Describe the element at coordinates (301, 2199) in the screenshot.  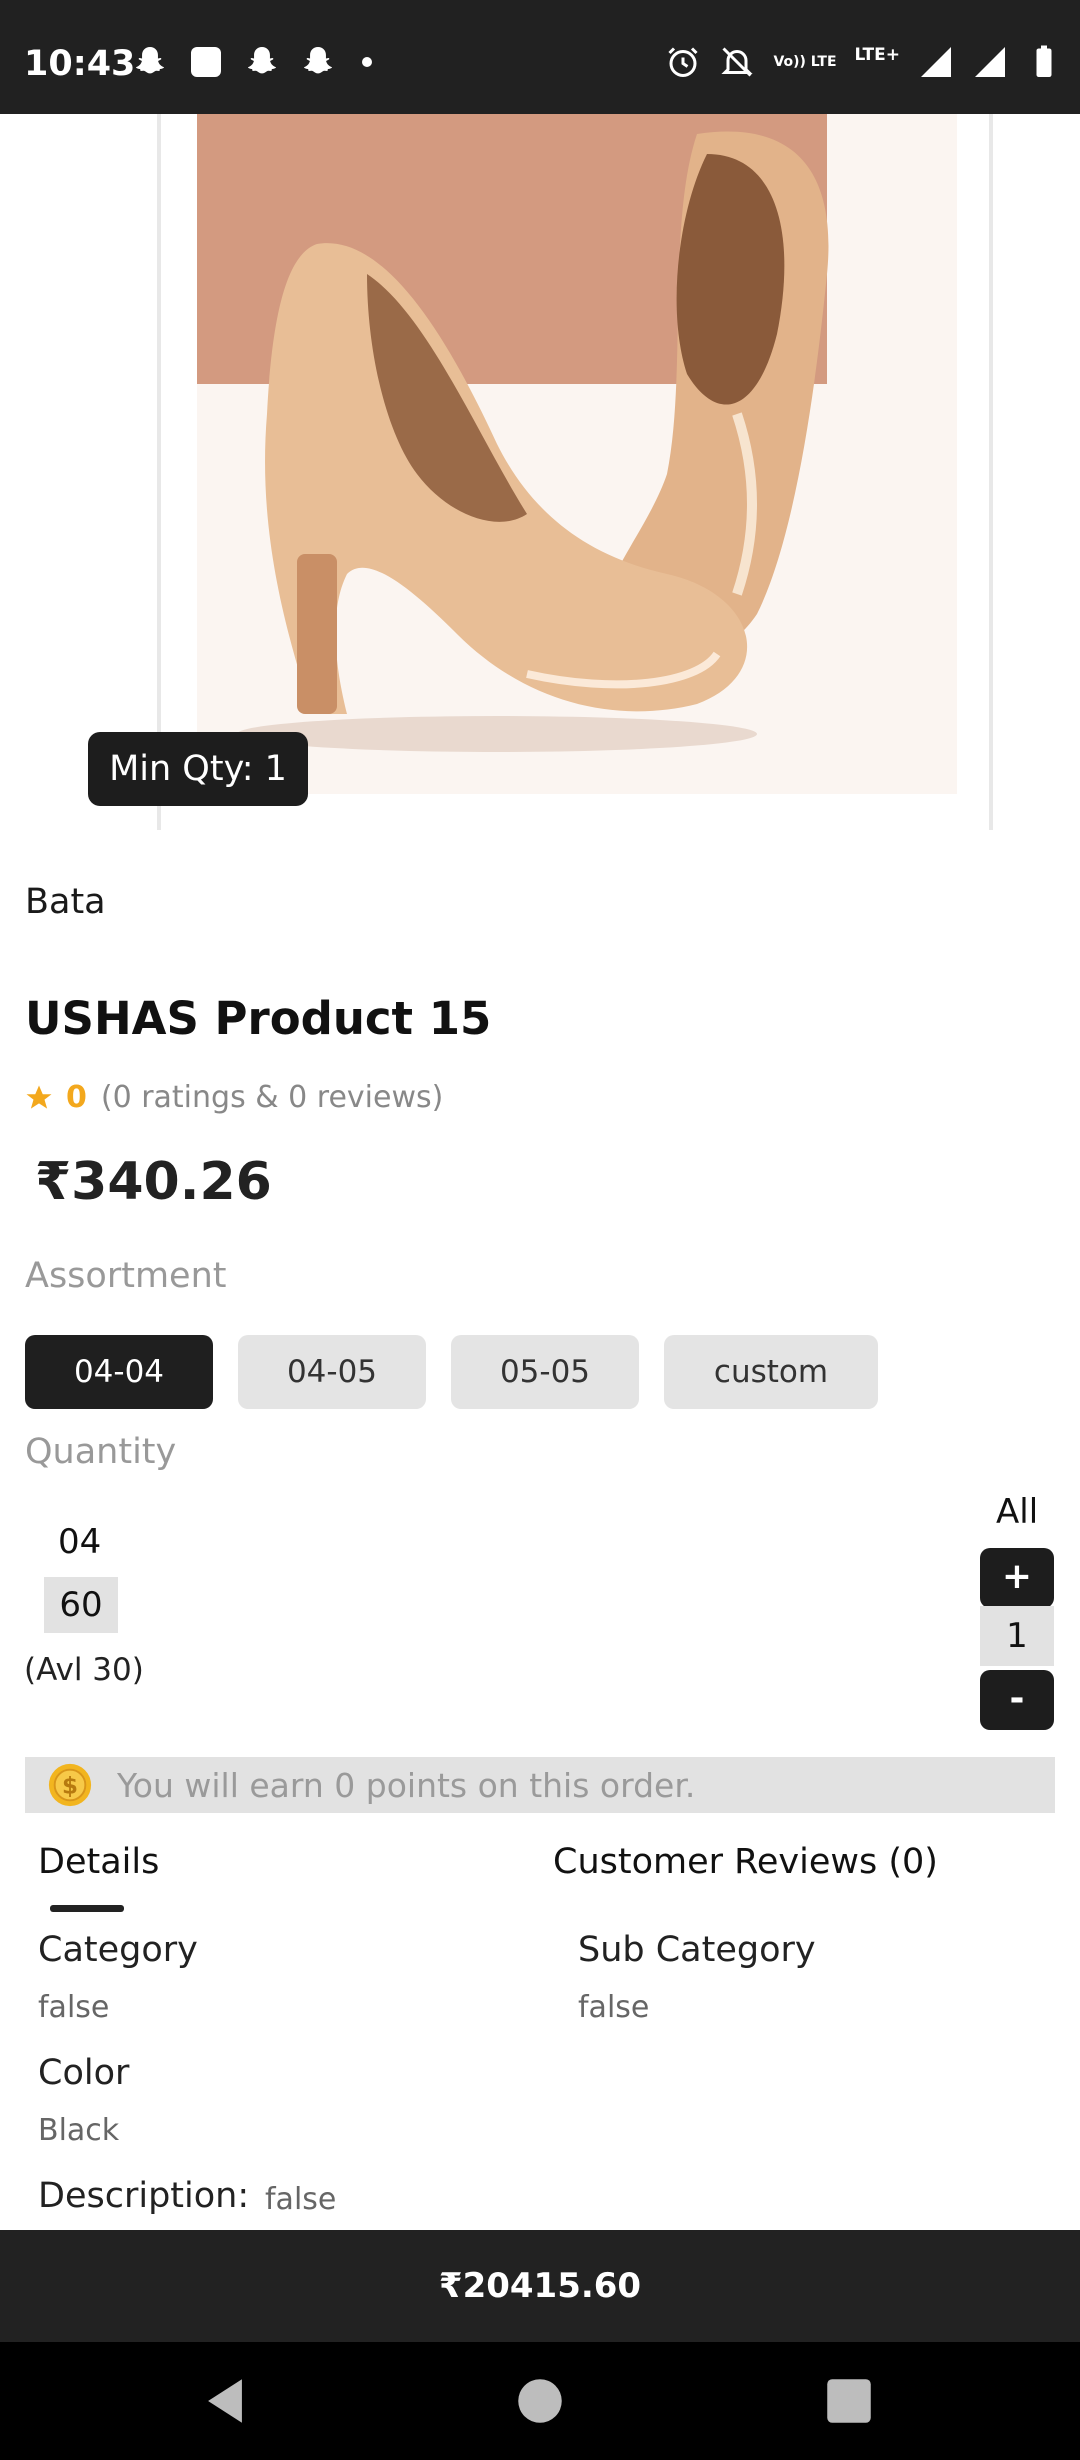
I see `description-value: false` at that location.